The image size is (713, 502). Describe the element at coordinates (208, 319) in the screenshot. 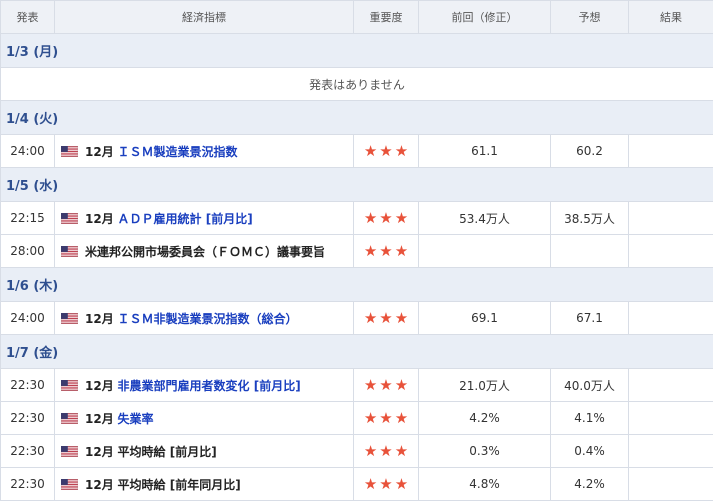

I see `event-title: ＩＳＭ非製造業景況指数（総合）` at that location.